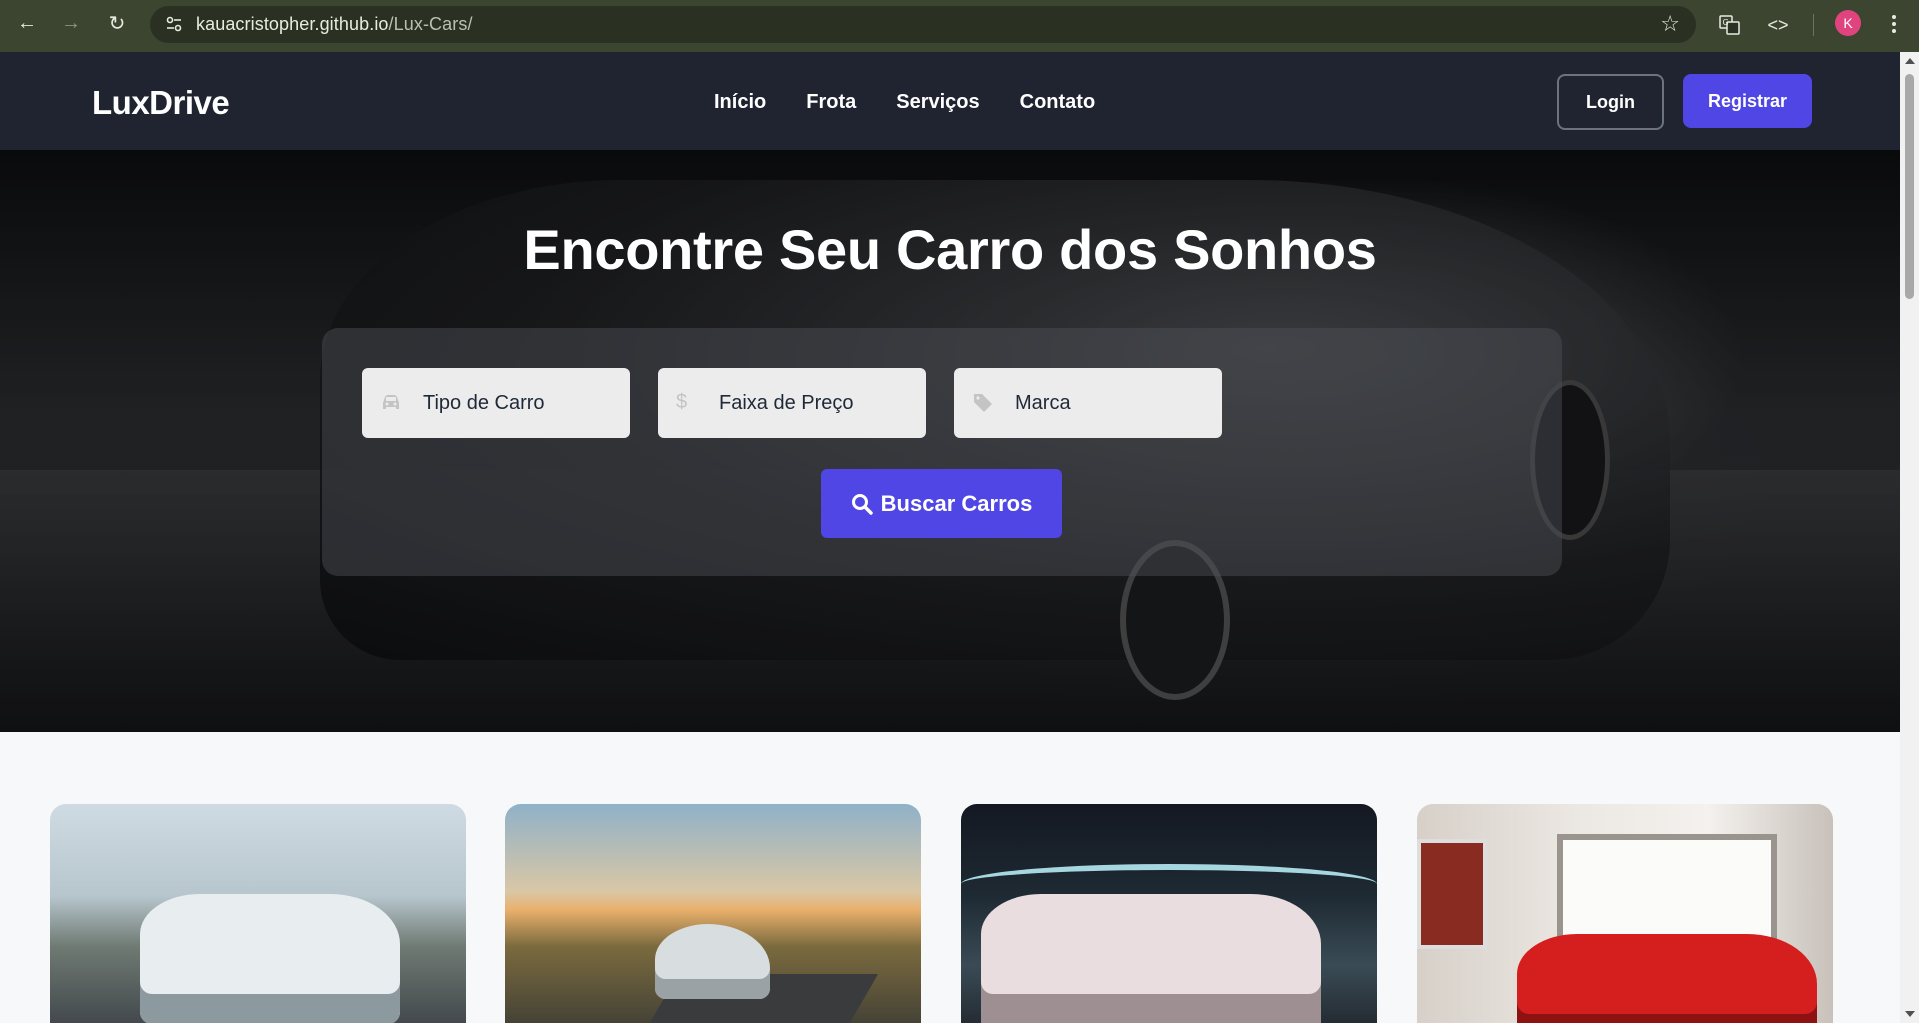 The width and height of the screenshot is (1919, 1023). What do you see at coordinates (1909, 186) in the screenshot?
I see `scroll-thumb` at bounding box center [1909, 186].